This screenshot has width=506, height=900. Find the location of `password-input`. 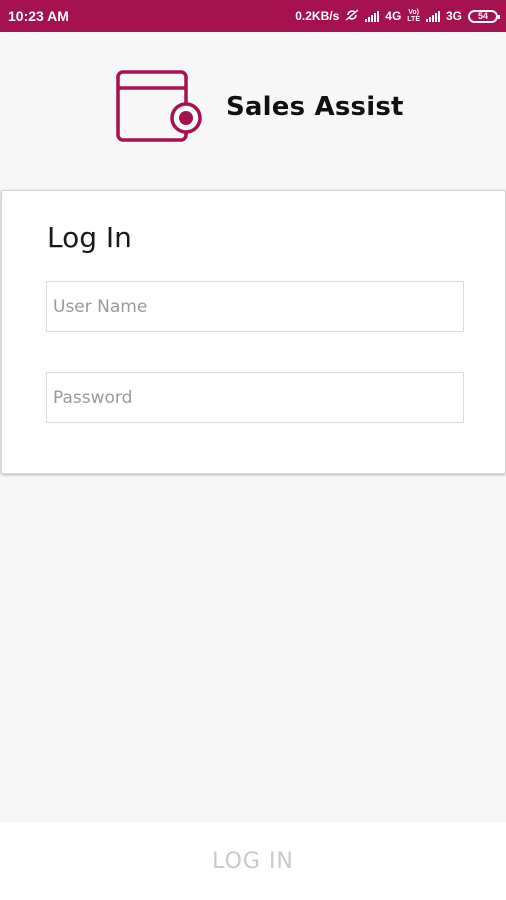

password-input is located at coordinates (255, 397).